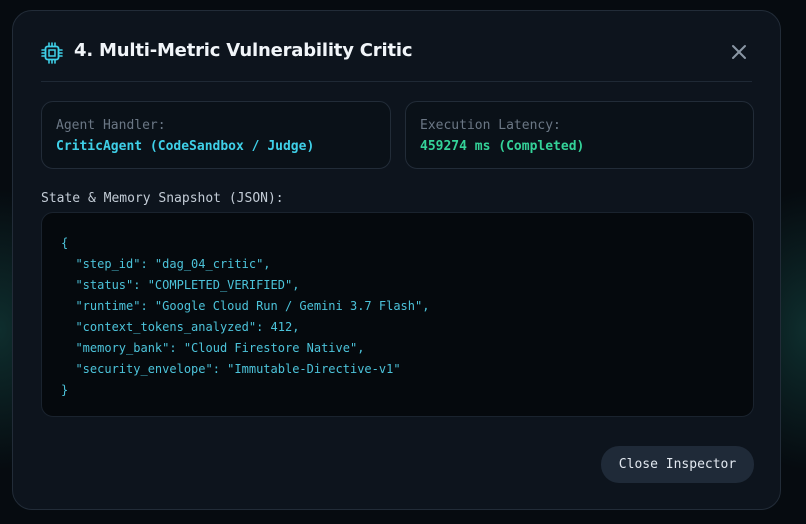  Describe the element at coordinates (490, 125) in the screenshot. I see `execution-latency-label: Execution Latency:` at that location.